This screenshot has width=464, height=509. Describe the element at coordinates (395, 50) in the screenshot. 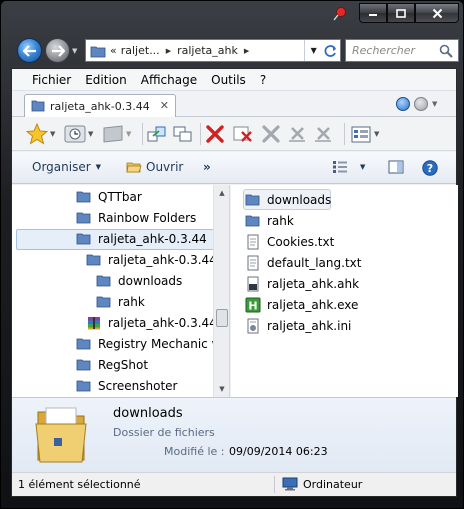

I see `search-placeholder: Rechercher` at that location.